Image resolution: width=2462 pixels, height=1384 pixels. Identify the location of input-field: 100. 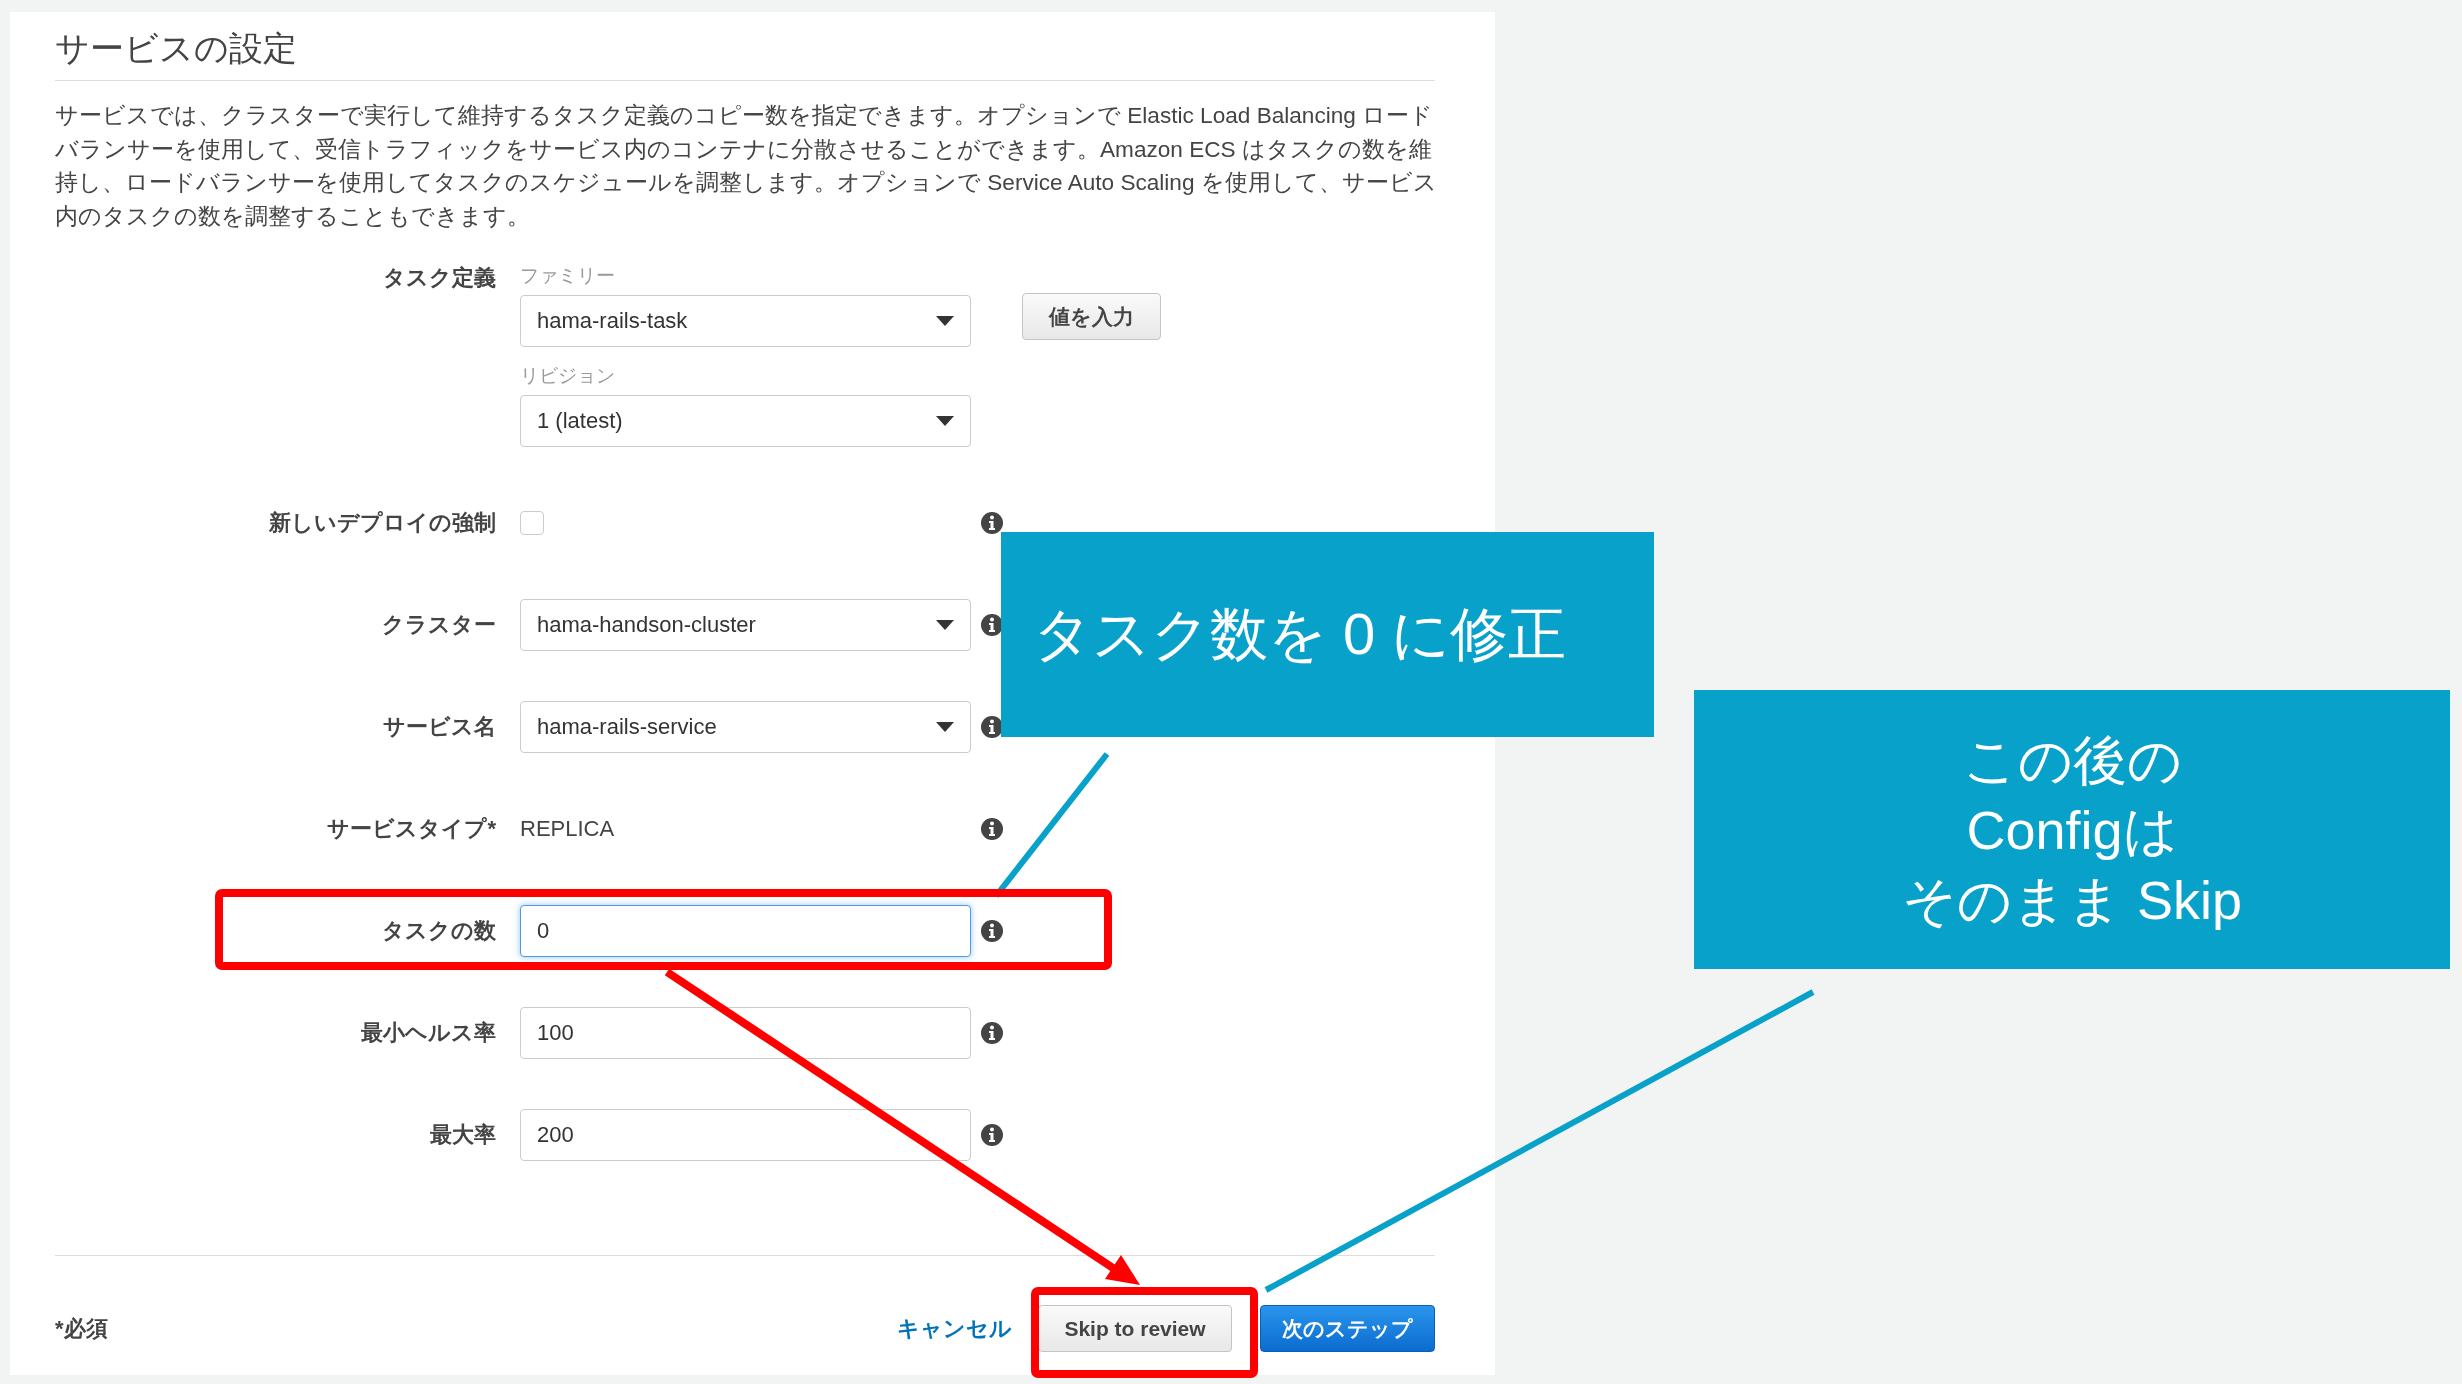
(745, 1033).